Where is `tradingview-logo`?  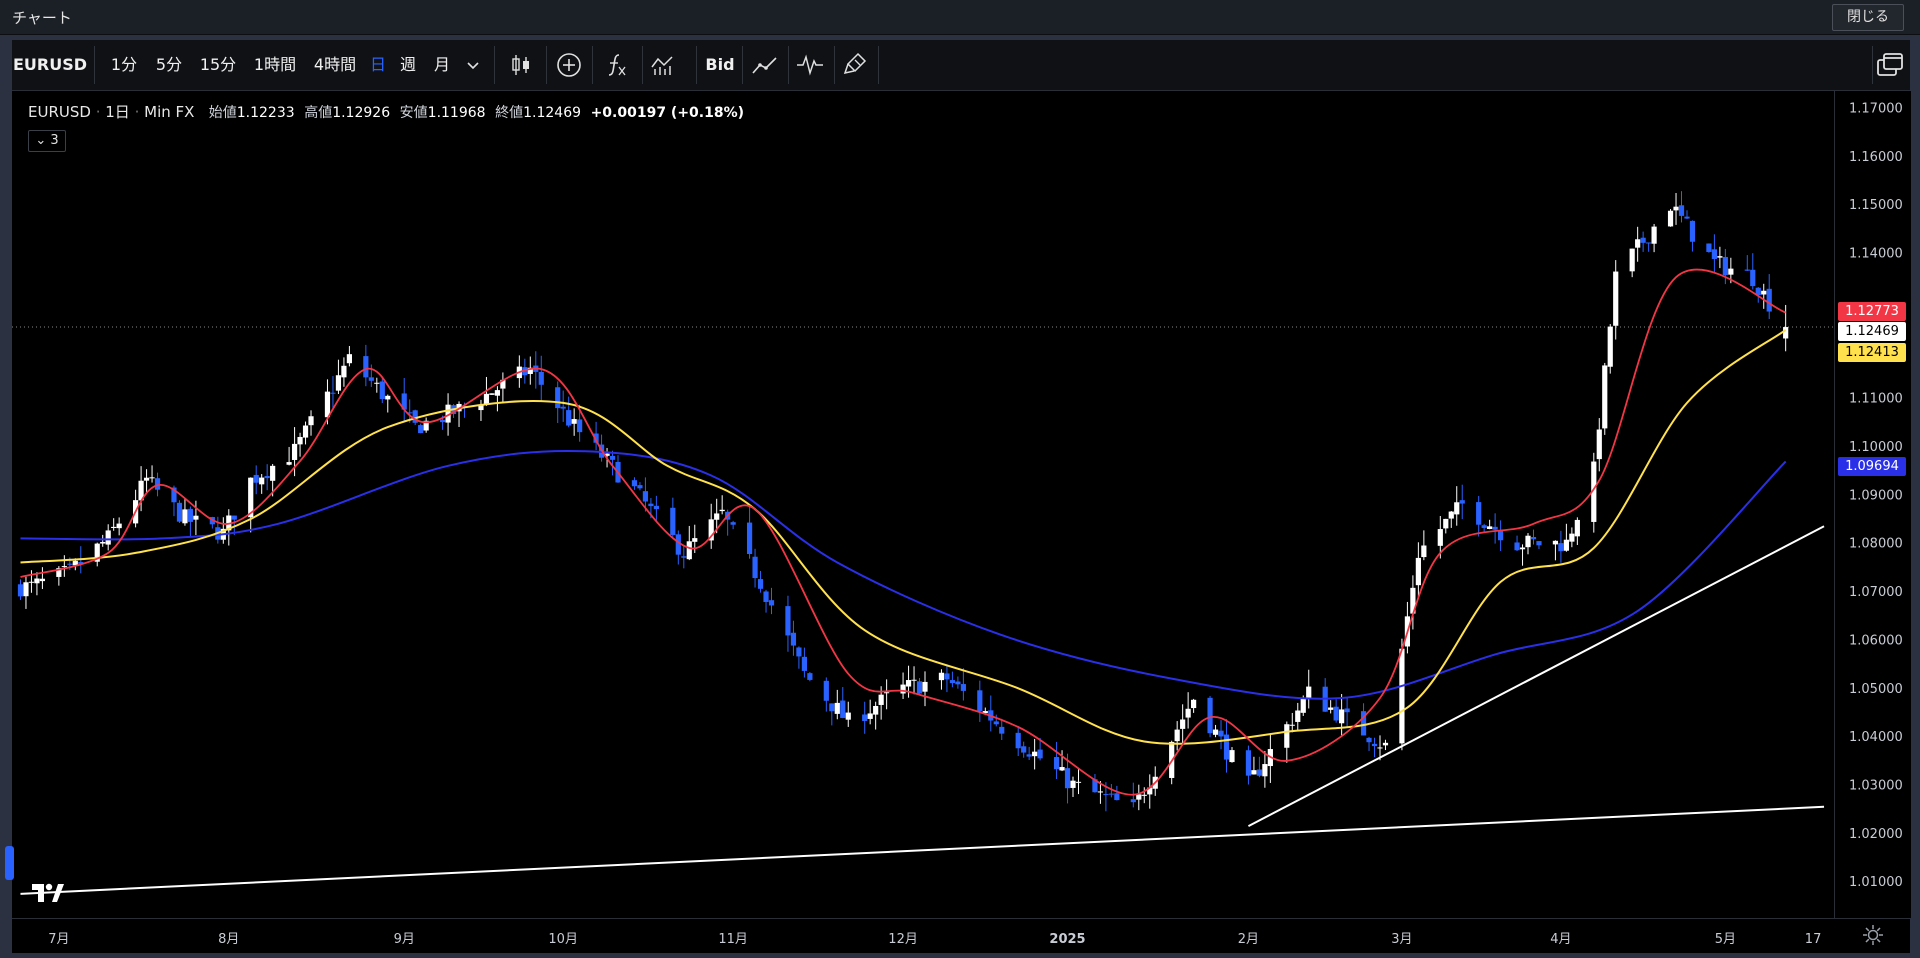 tradingview-logo is located at coordinates (48, 892).